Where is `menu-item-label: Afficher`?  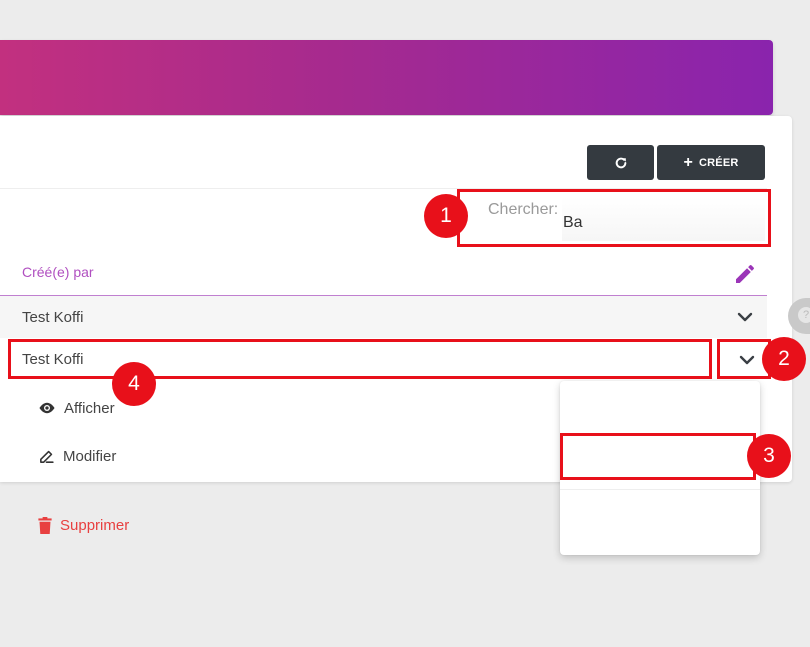 menu-item-label: Afficher is located at coordinates (89, 408).